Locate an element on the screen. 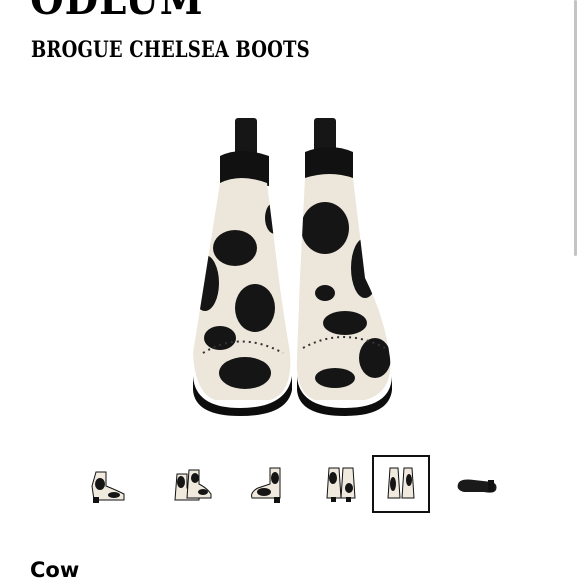  boot-front-pair-icon is located at coordinates (401, 483).